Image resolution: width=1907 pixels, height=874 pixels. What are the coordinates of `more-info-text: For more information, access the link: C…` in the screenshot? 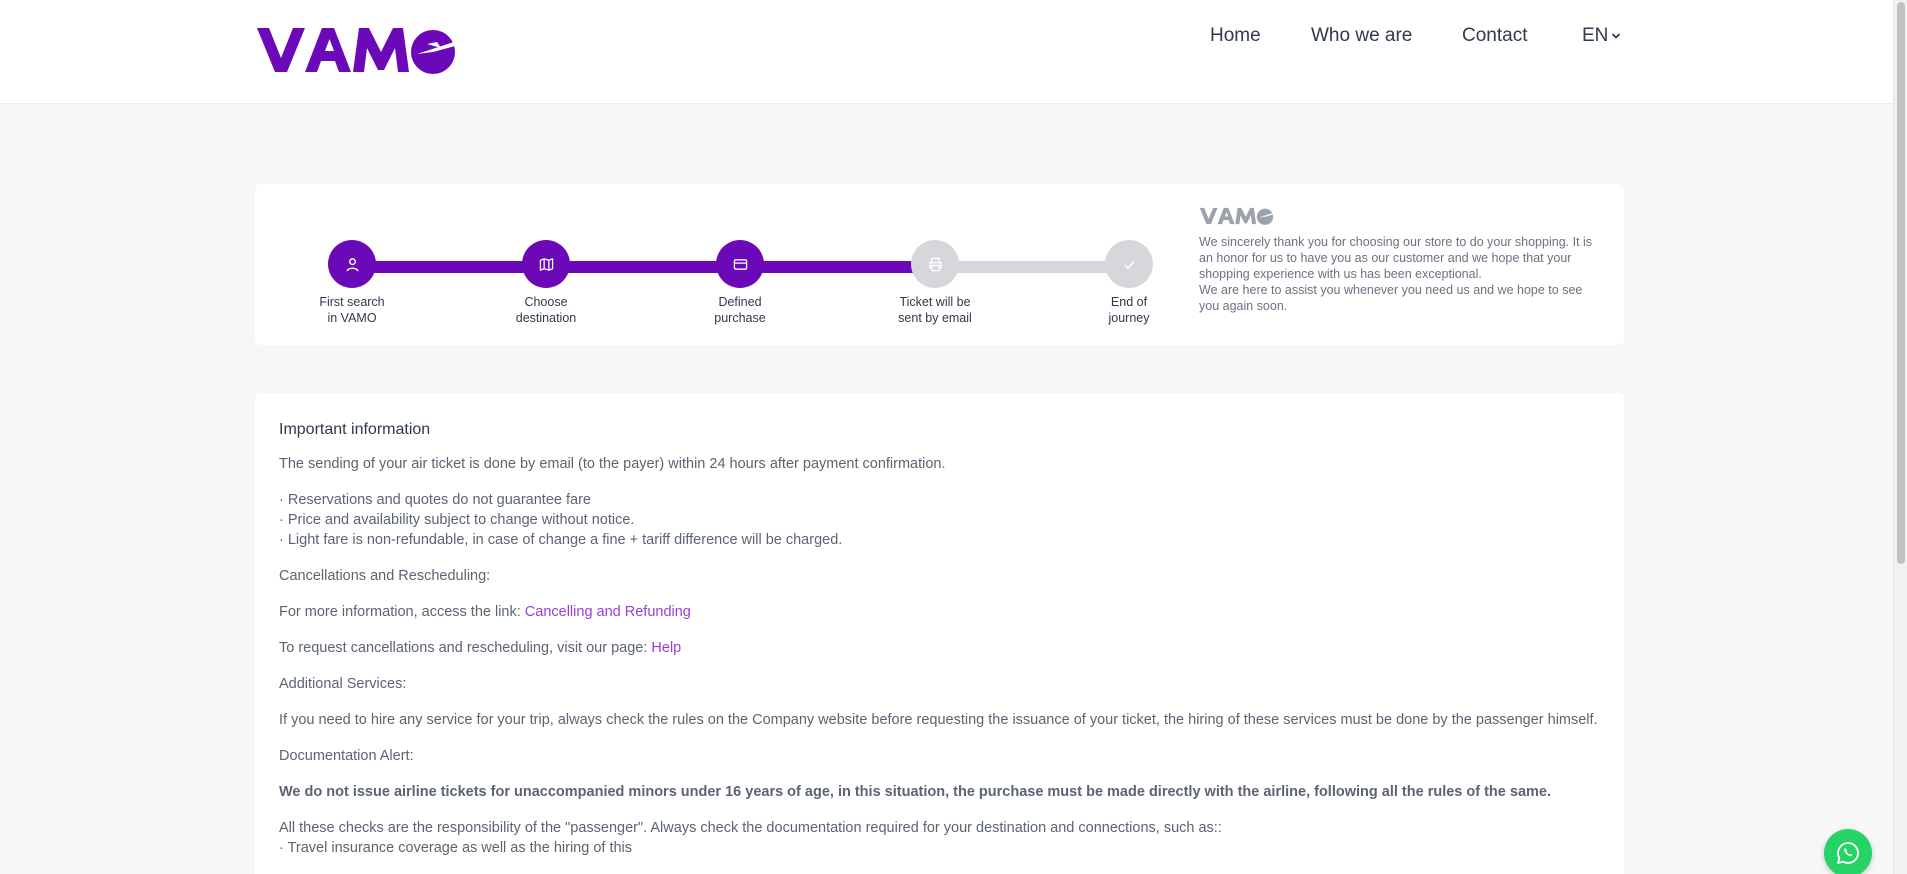 It's located at (939, 612).